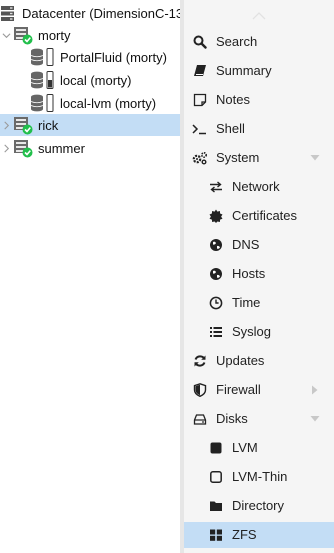 Image resolution: width=334 pixels, height=553 pixels. I want to click on nav-item-network: Network, so click(259, 187).